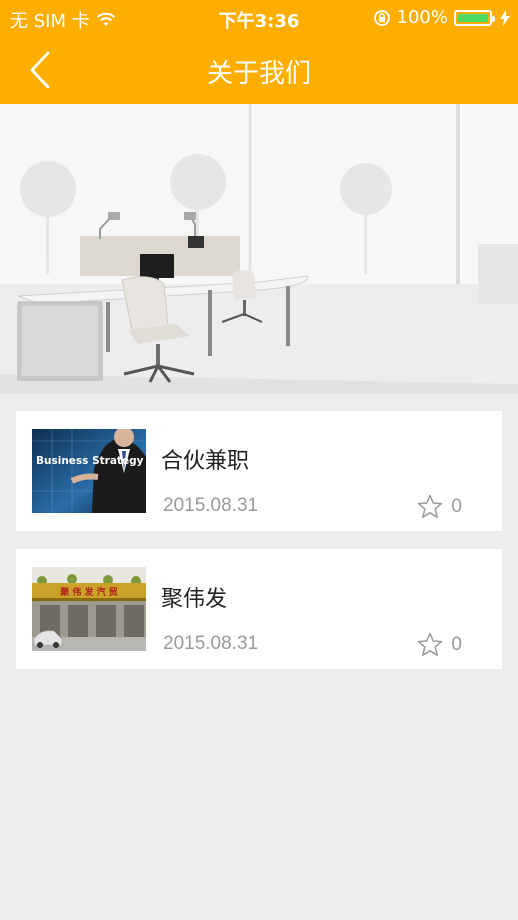  I want to click on thumbnail-caption: 聚 伟 发 汽 贸, so click(88, 592).